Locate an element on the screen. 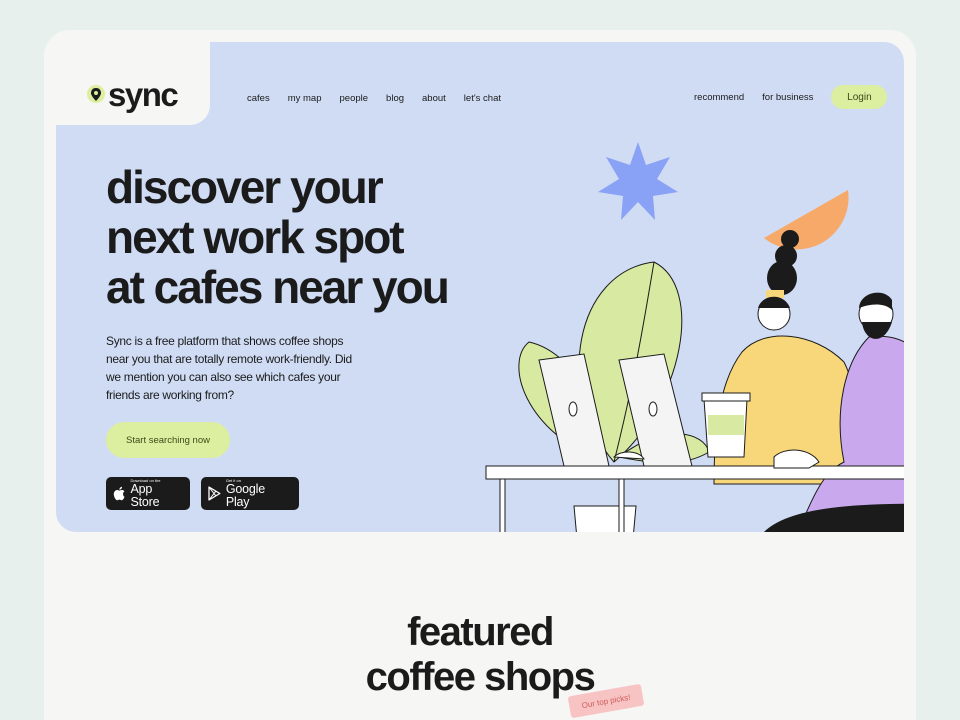 The width and height of the screenshot is (960, 720). apple-icon is located at coordinates (119, 493).